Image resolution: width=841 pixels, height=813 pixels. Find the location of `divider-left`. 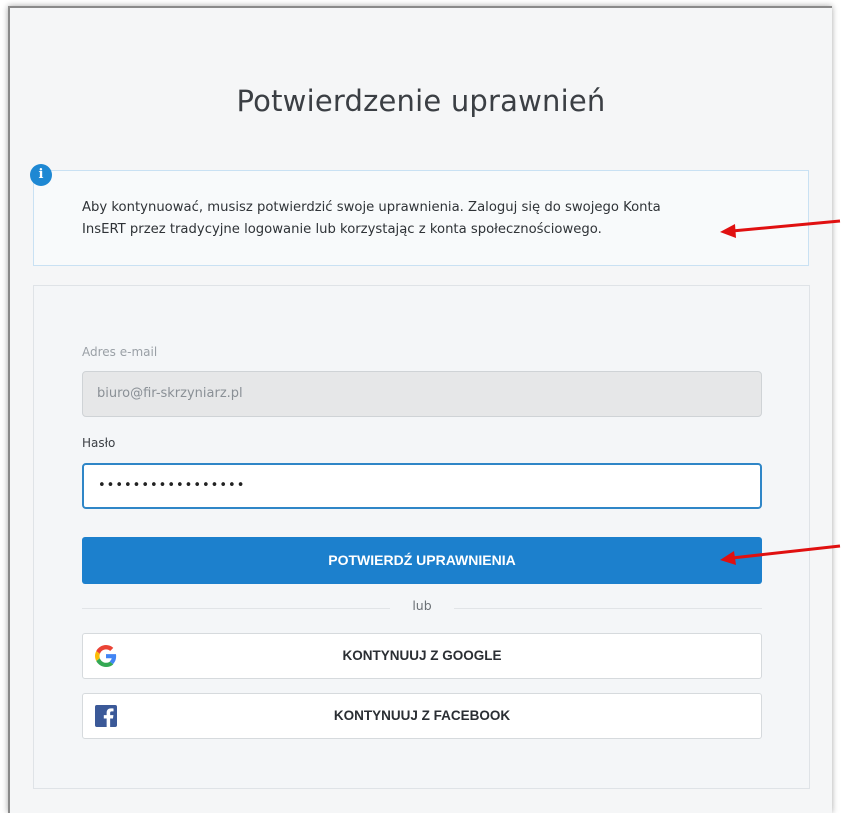

divider-left is located at coordinates (236, 608).